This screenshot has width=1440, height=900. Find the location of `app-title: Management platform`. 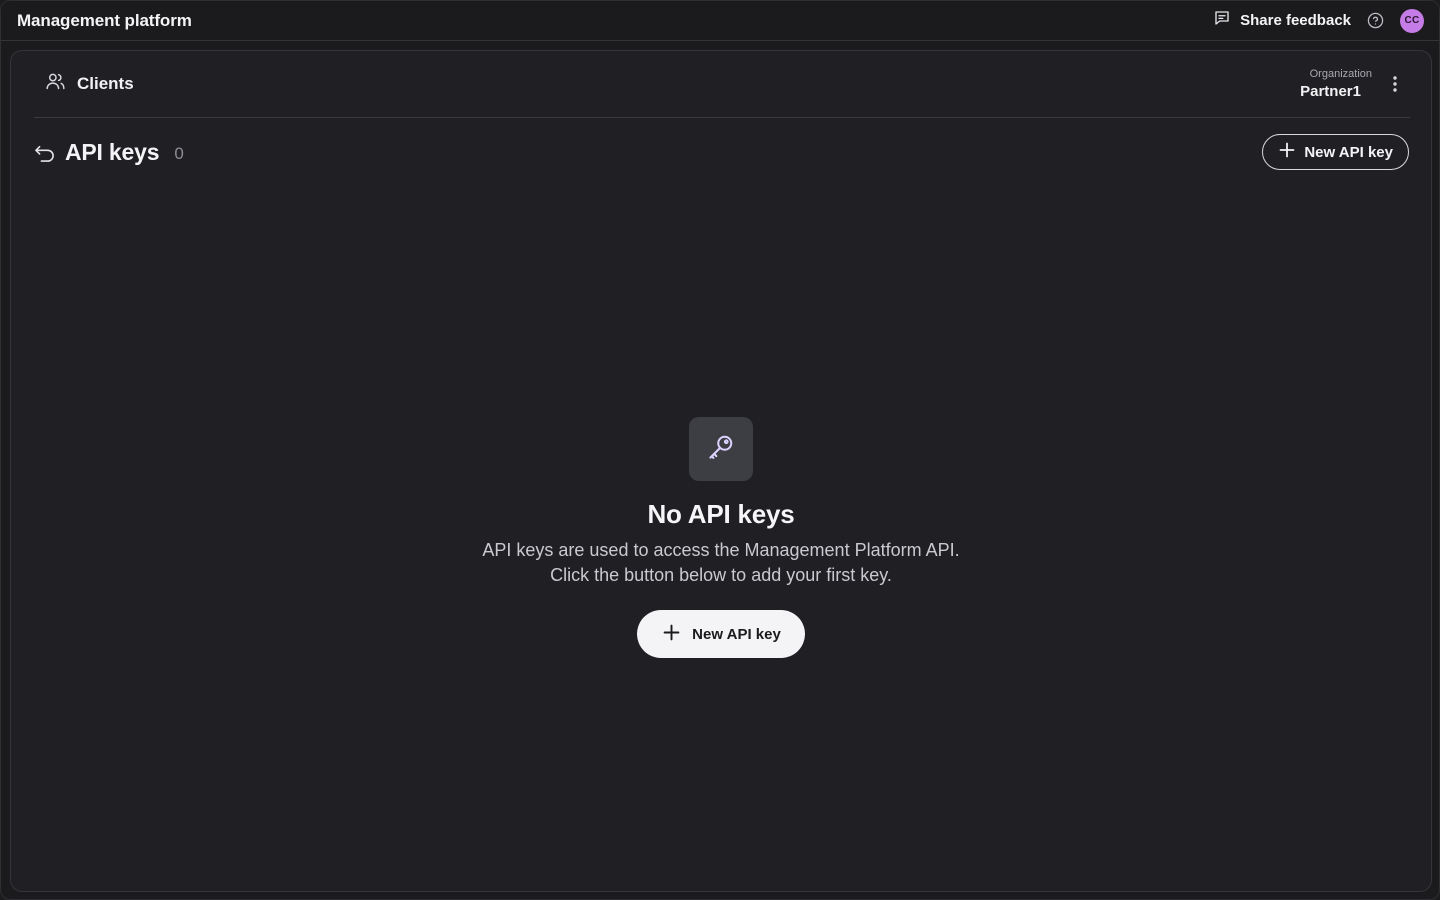

app-title: Management platform is located at coordinates (104, 20).